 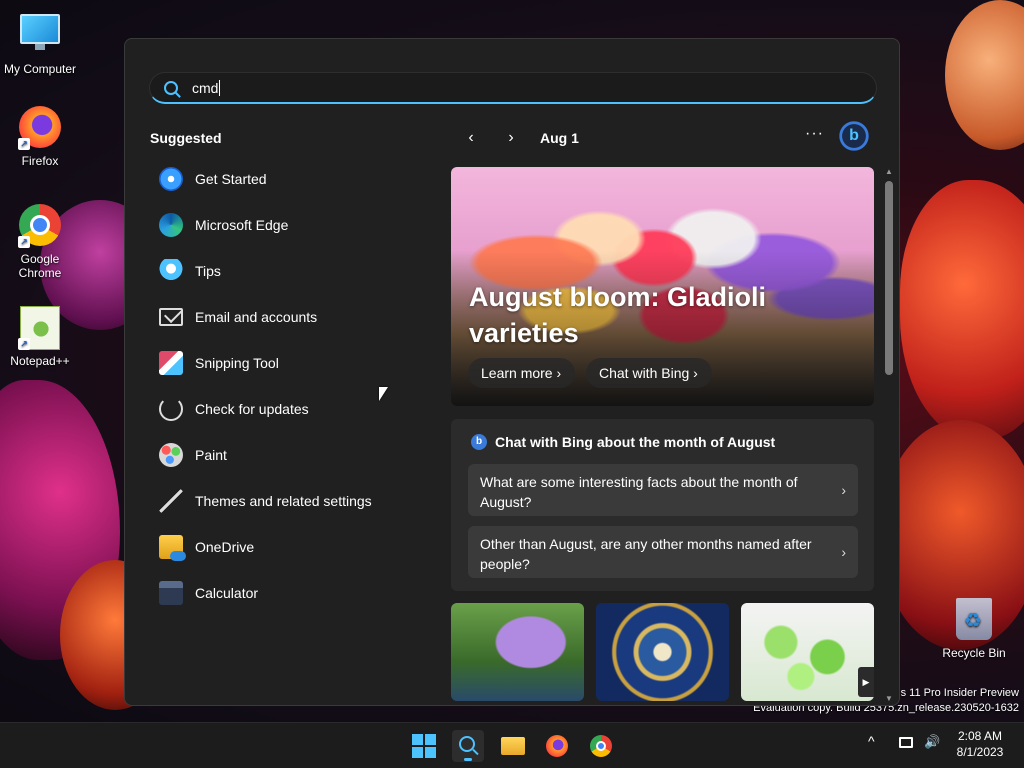 What do you see at coordinates (889, 698) in the screenshot?
I see `scroll-down-icon: ▼` at bounding box center [889, 698].